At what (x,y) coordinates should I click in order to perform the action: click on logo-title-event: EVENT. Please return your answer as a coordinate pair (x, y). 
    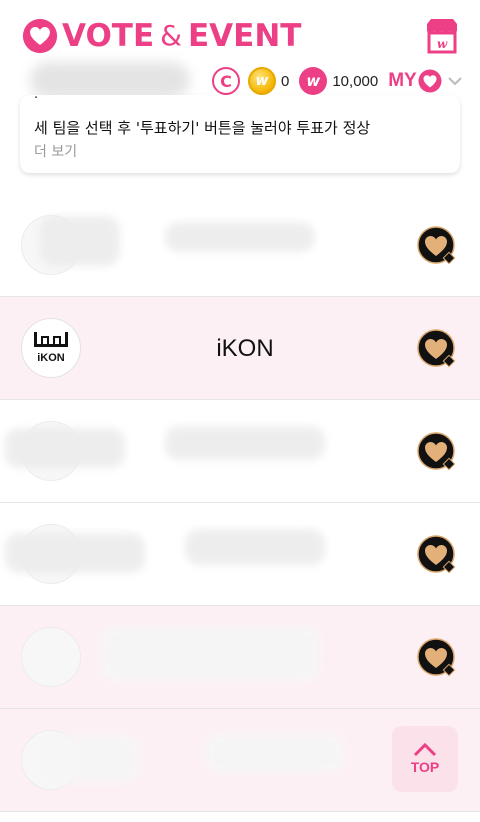
    Looking at the image, I should click on (244, 36).